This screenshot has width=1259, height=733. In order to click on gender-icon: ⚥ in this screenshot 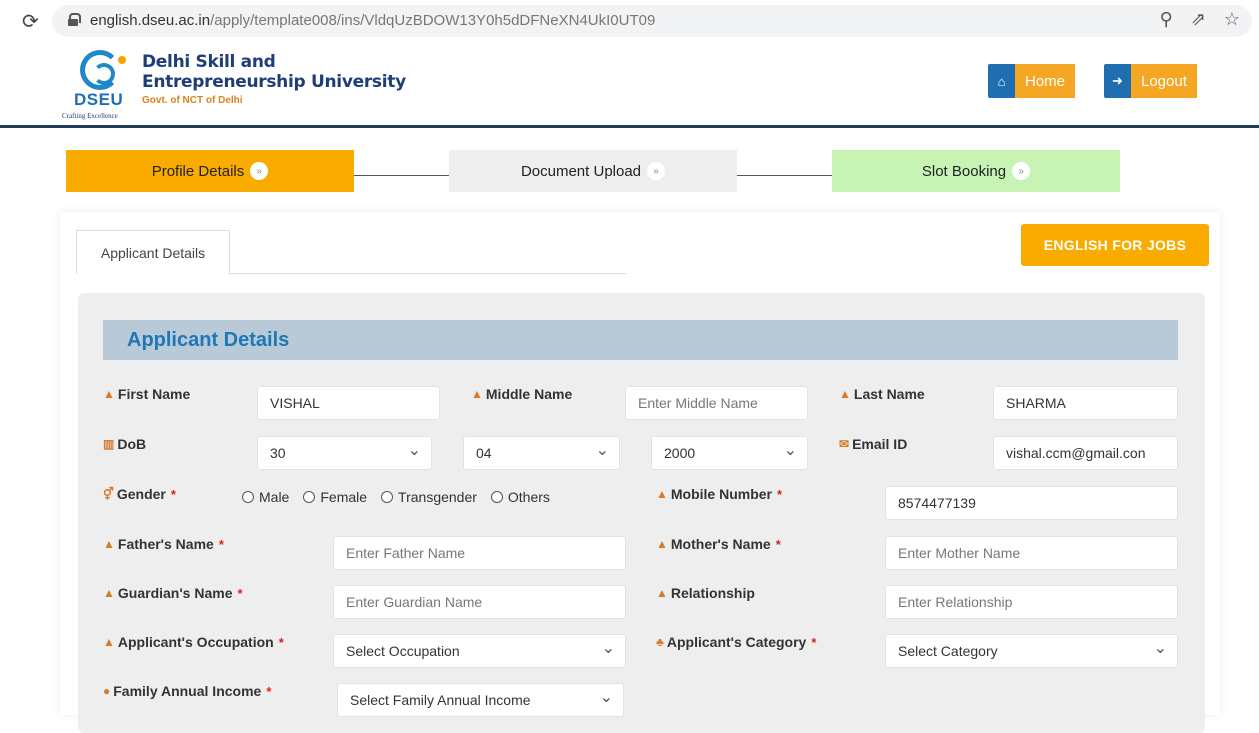, I will do `click(108, 494)`.